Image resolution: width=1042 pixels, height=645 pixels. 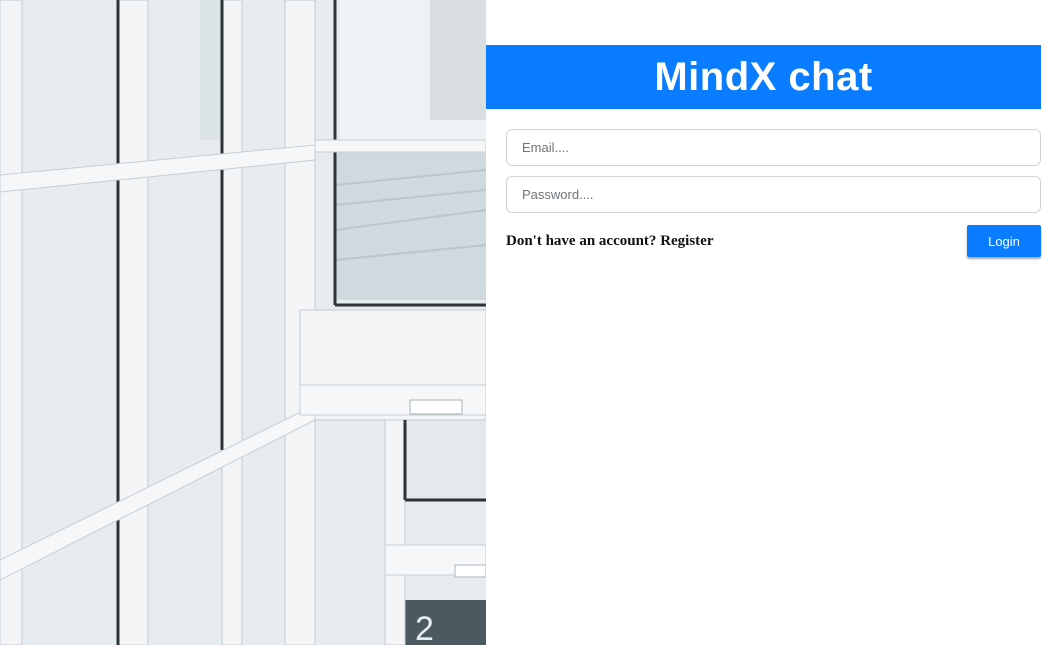 I want to click on register-prompt-row: Don't have an account? Register, so click(x=610, y=241).